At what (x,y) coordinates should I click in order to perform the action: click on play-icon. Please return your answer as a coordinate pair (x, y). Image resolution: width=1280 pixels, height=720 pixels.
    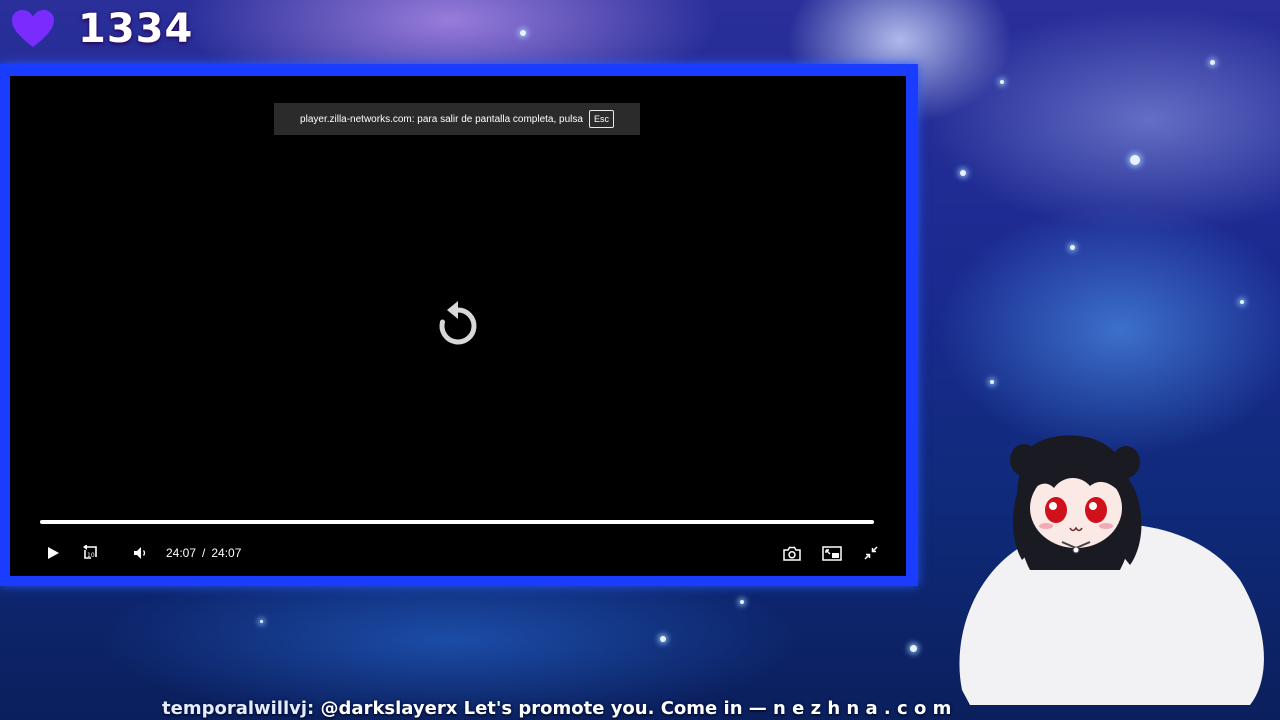
    Looking at the image, I should click on (53, 553).